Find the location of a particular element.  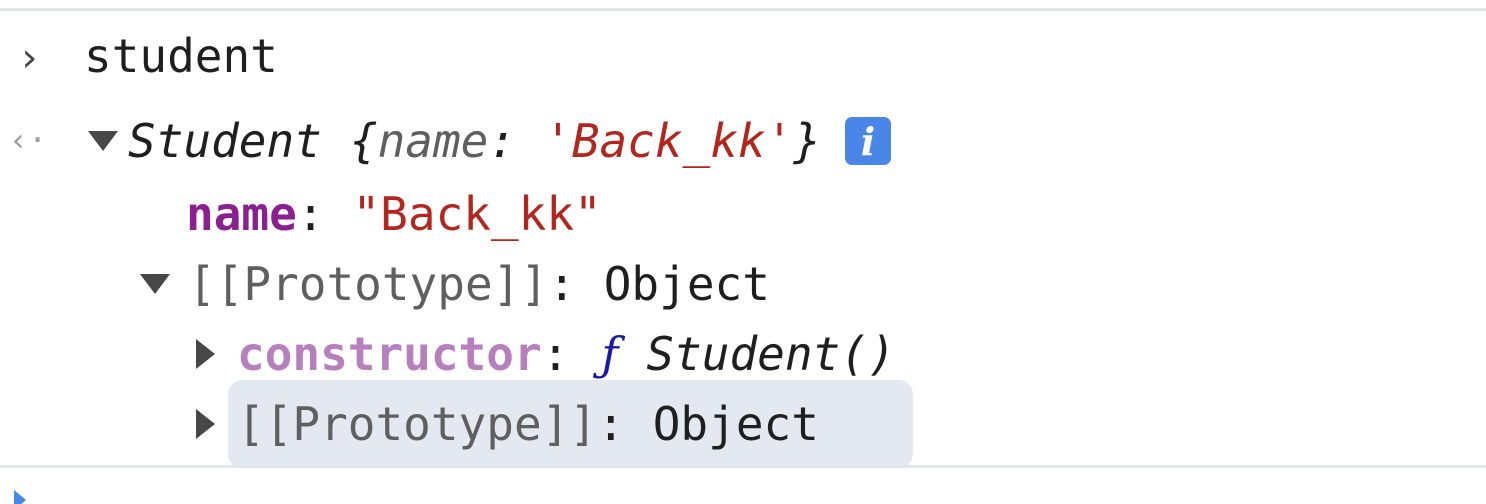

property-value-name: "Back_kk" is located at coordinates (477, 214).